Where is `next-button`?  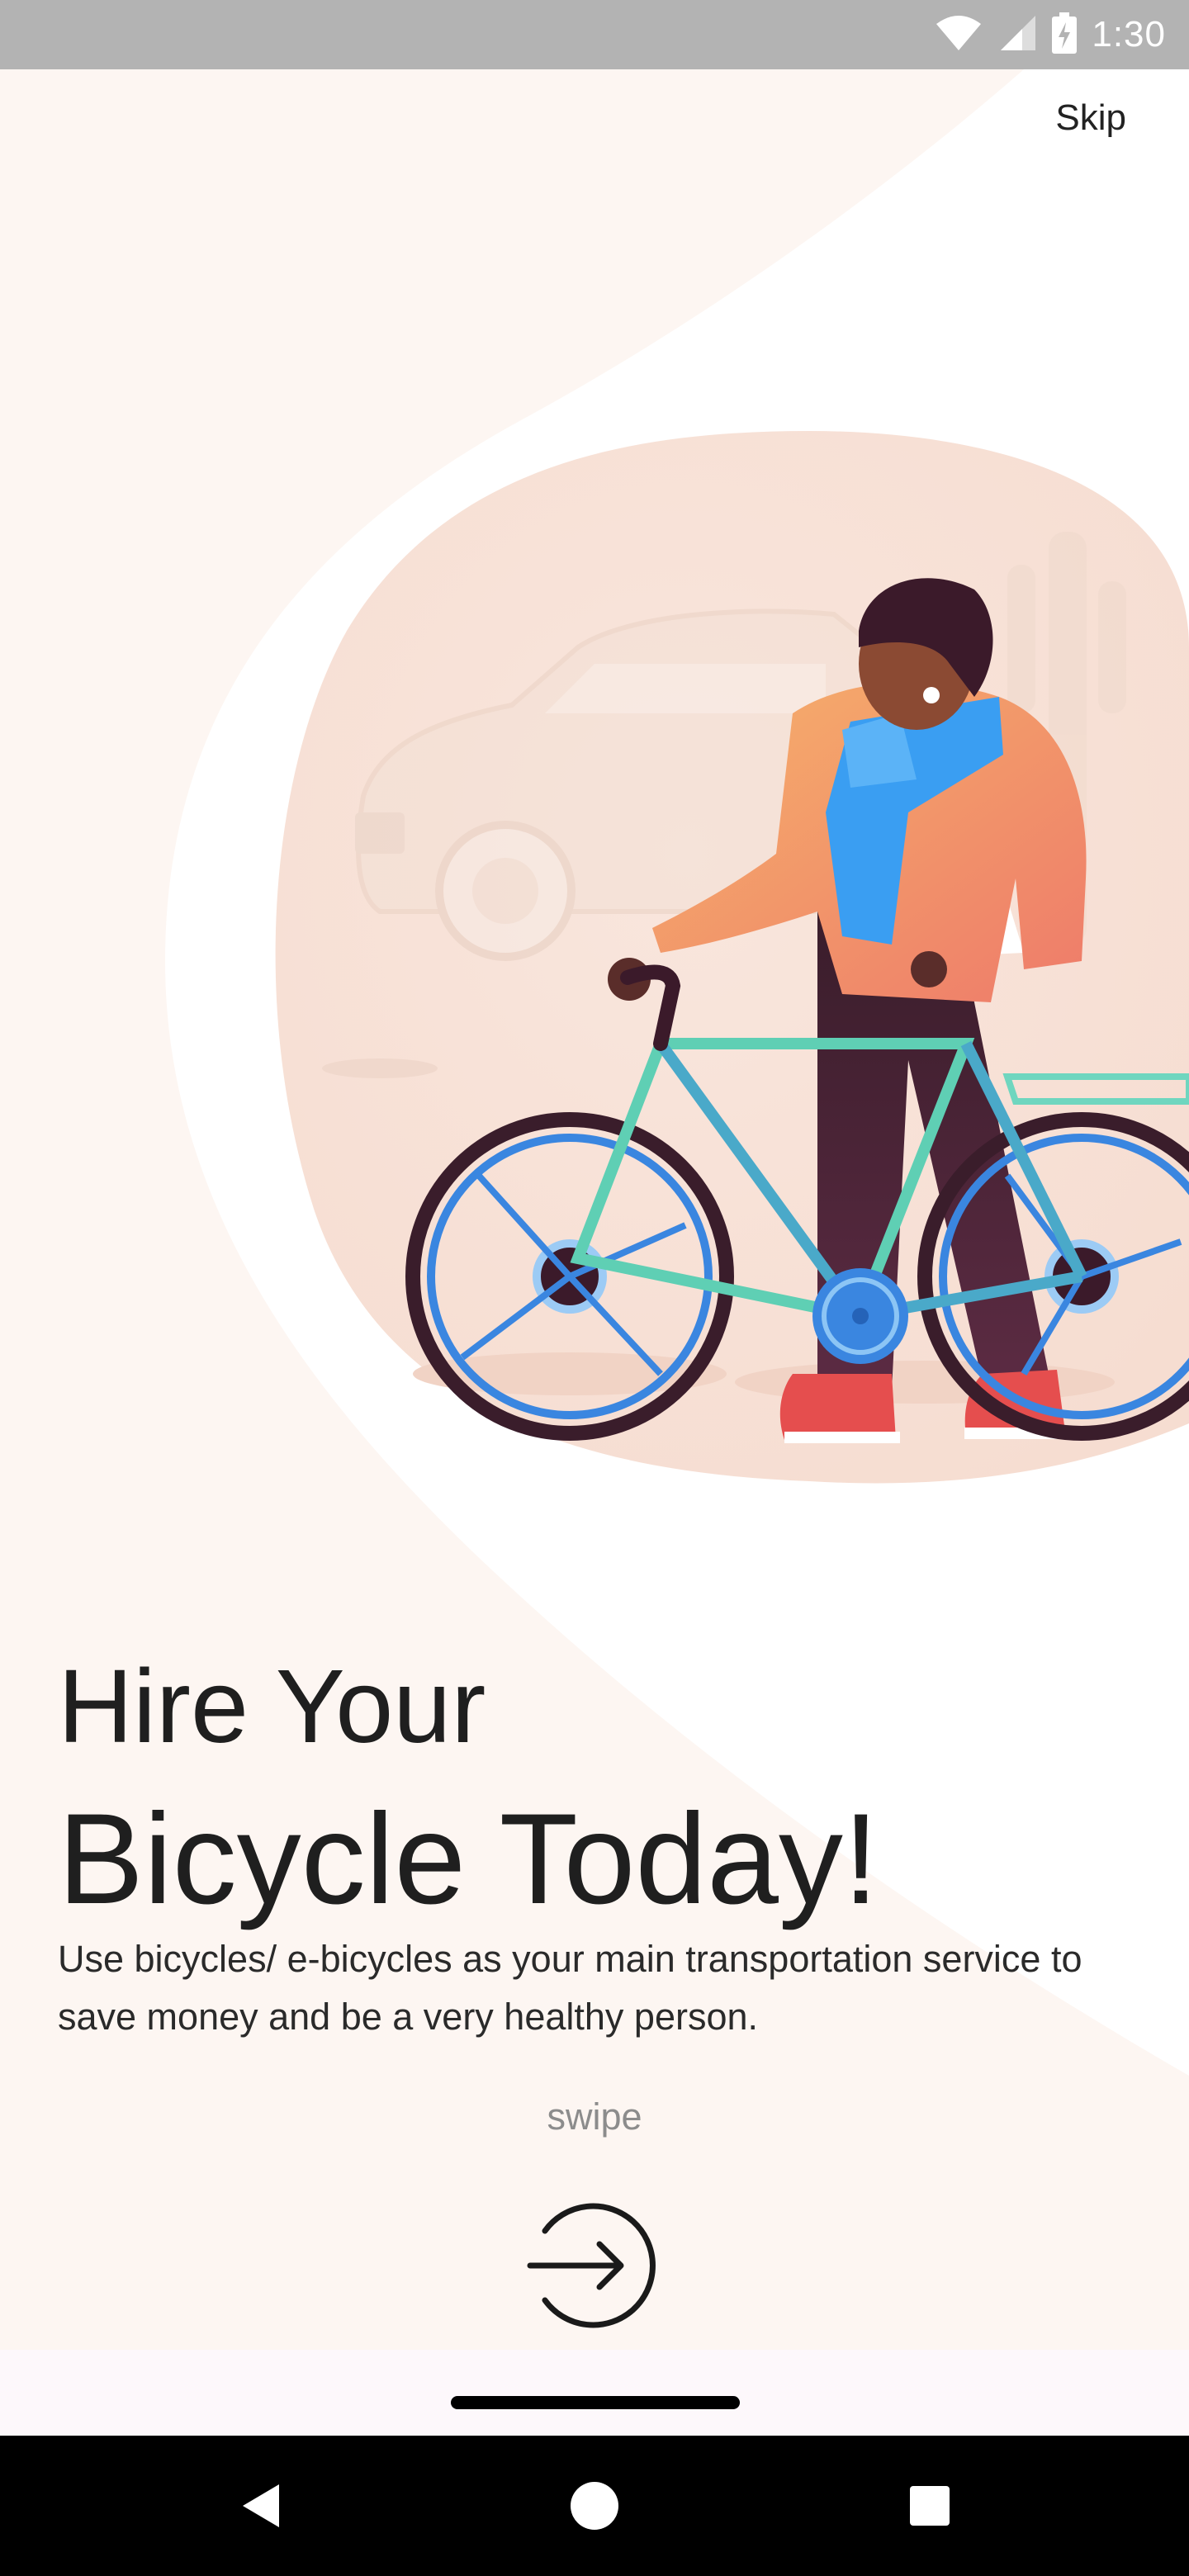
next-button is located at coordinates (594, 2265).